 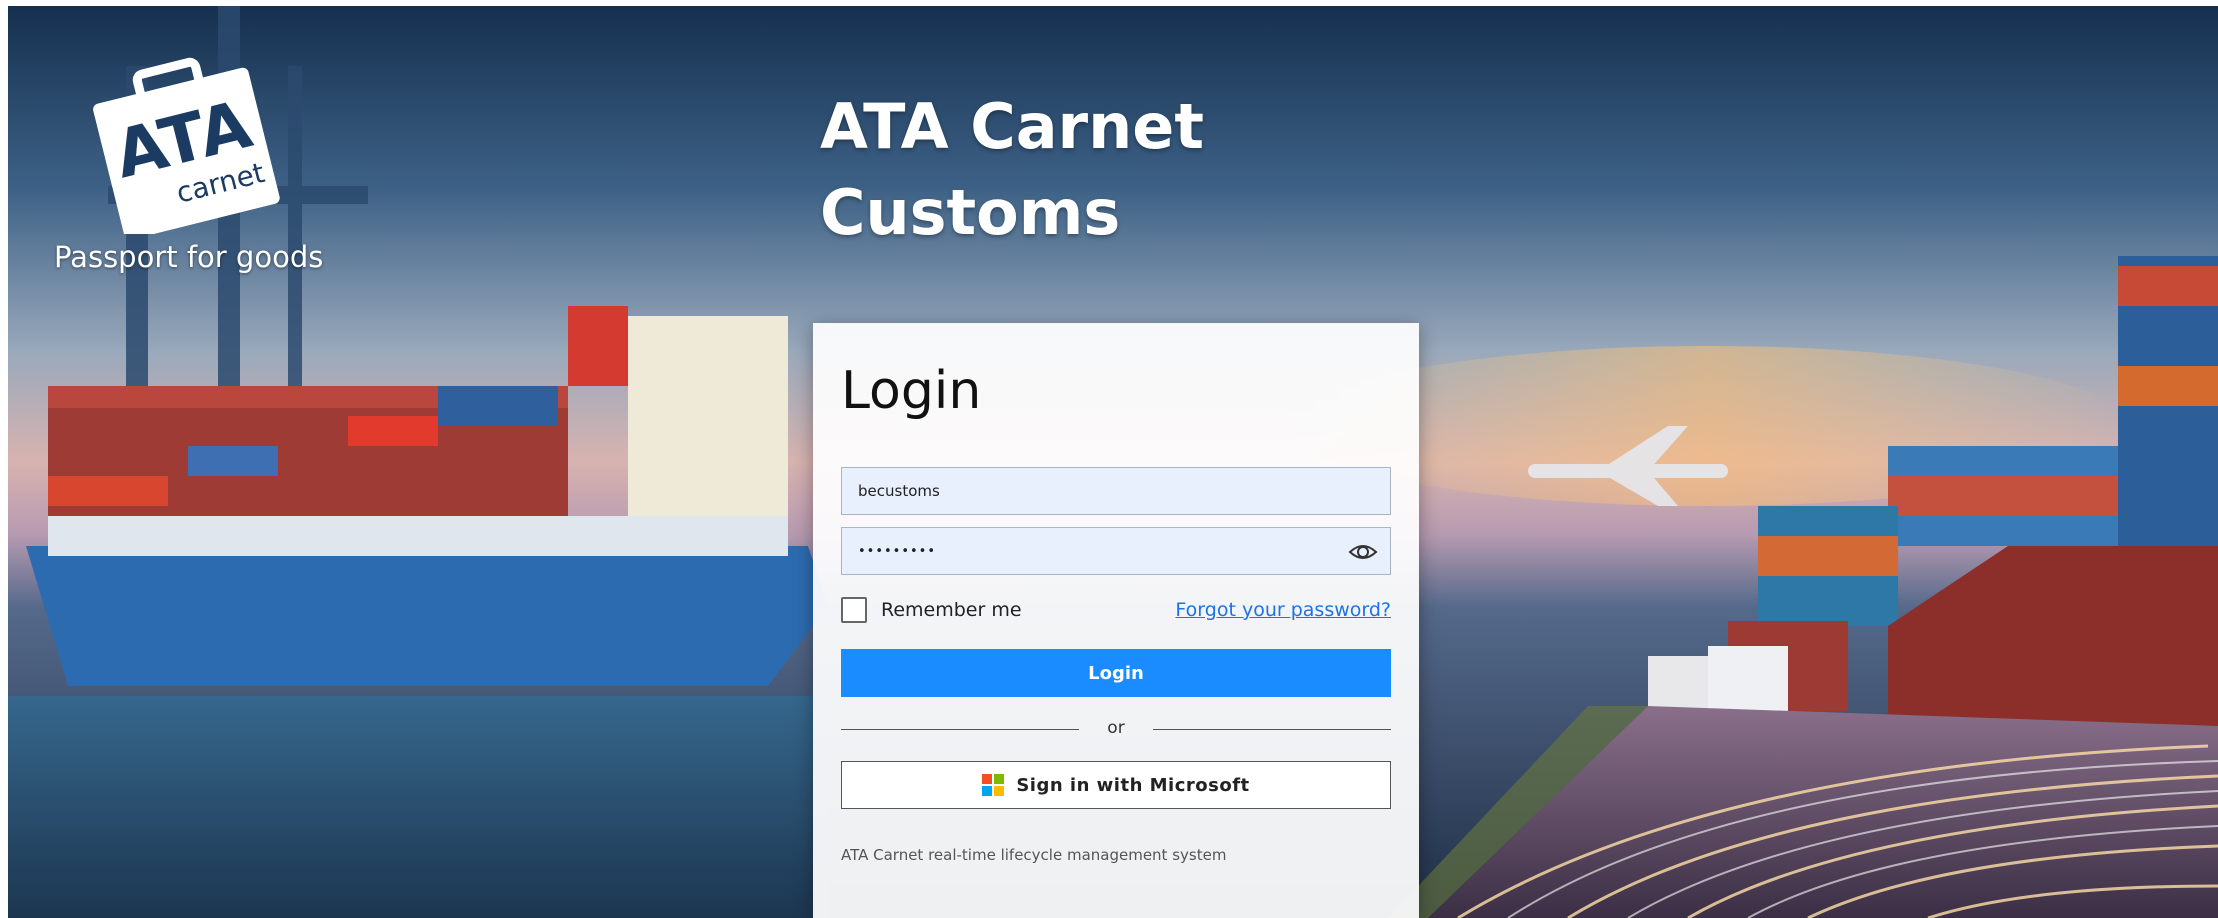 I want to click on remember-me-checkbox, so click(x=854, y=610).